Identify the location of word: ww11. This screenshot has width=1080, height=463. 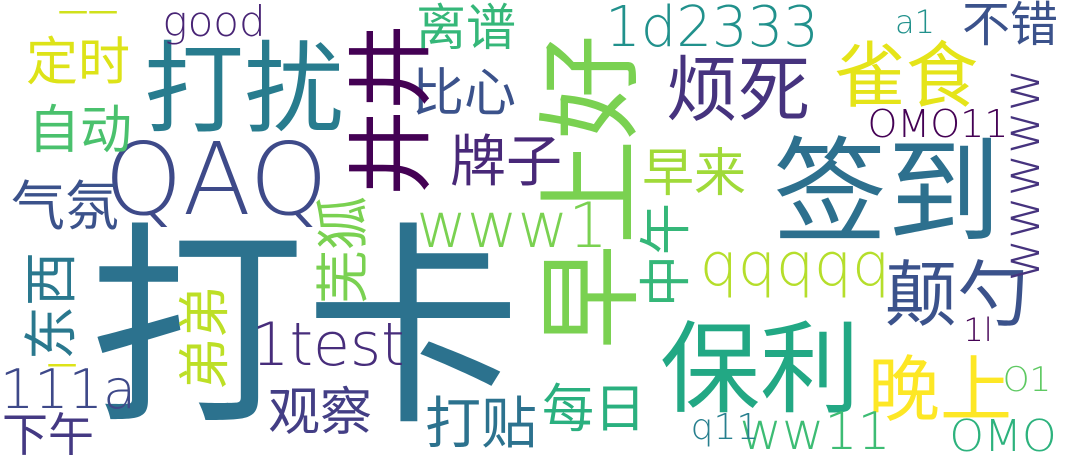
(815, 432).